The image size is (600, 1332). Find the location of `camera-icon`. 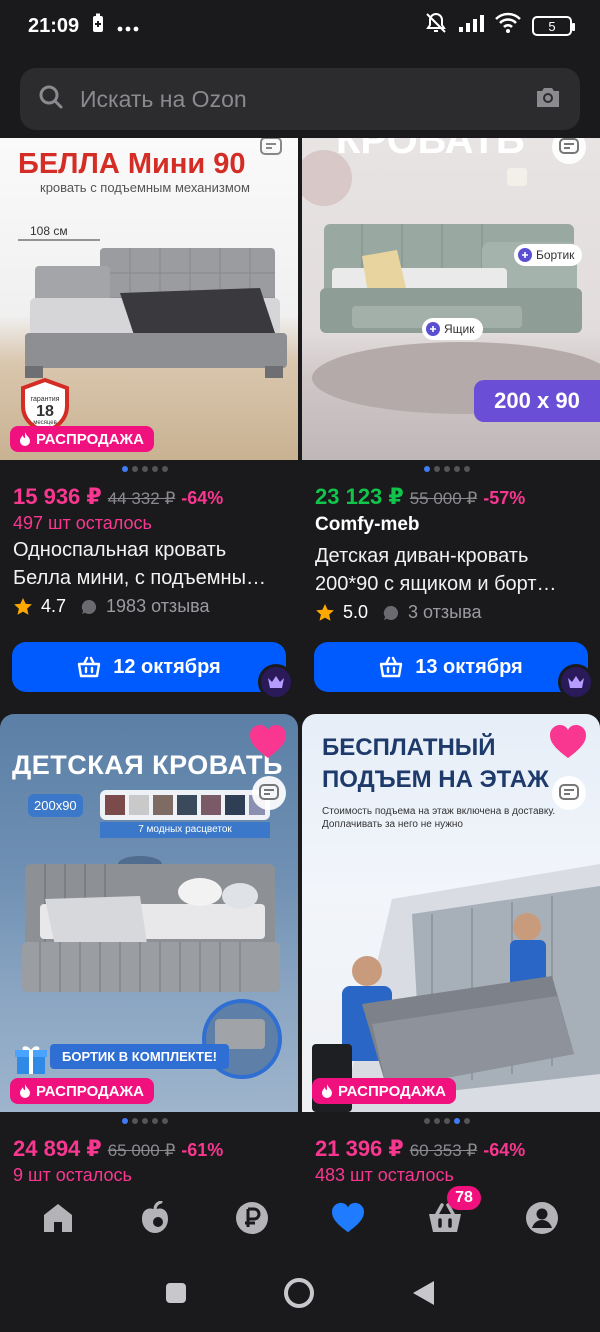

camera-icon is located at coordinates (548, 99).